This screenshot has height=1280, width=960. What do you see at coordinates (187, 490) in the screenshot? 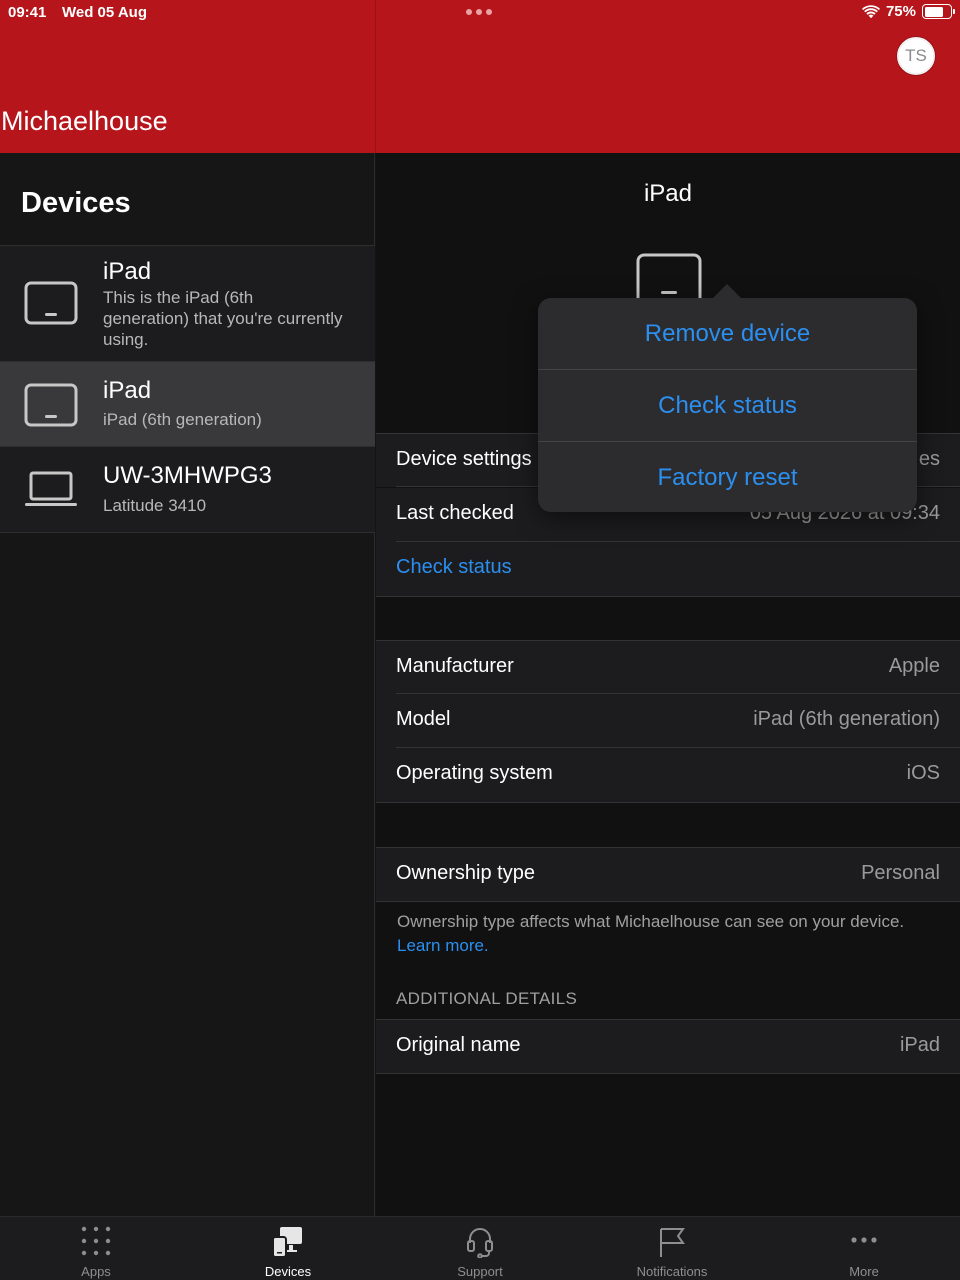
I see `device-list-item-laptop: UW-3MHWPG3 Latitude 3410` at bounding box center [187, 490].